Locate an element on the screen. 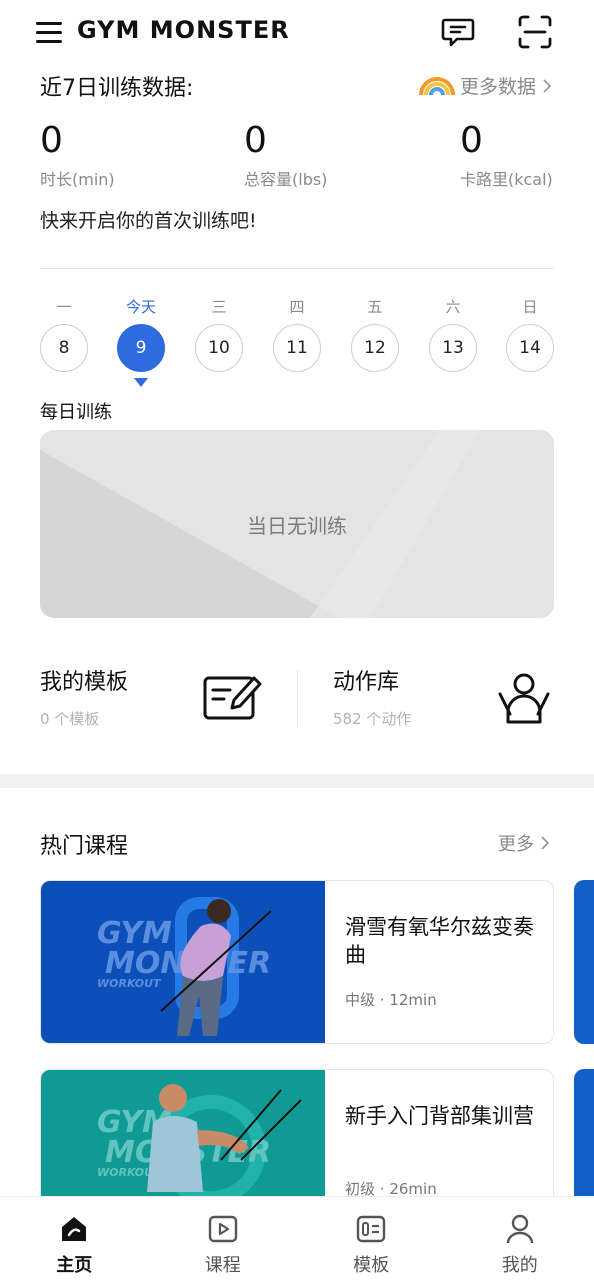 The image size is (594, 1280). day-name: 日 is located at coordinates (530, 307).